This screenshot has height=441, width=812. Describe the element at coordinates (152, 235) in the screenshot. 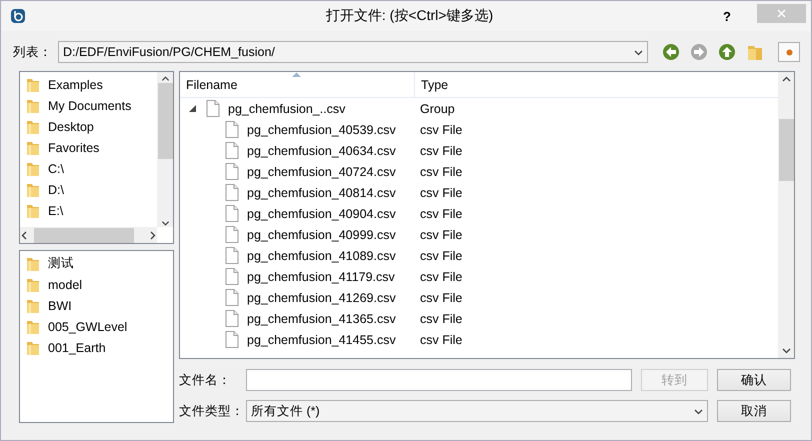

I see `scroll-right-icon` at that location.